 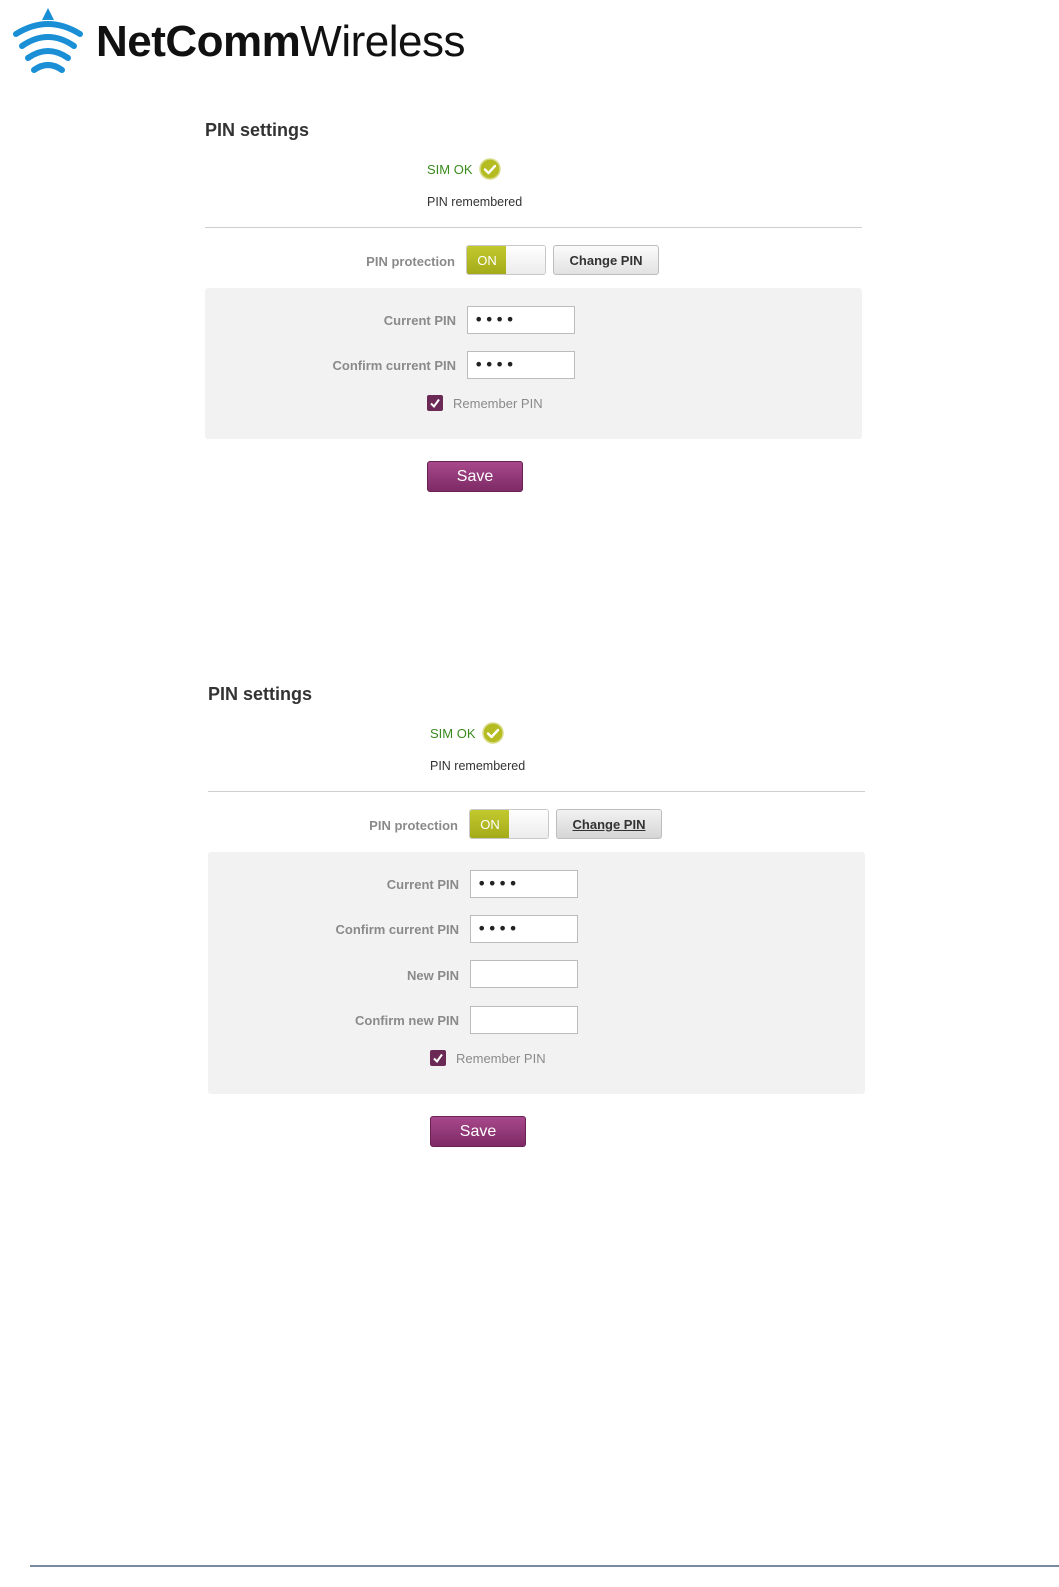 What do you see at coordinates (524, 1020) in the screenshot?
I see `confirm-new-pin-input` at bounding box center [524, 1020].